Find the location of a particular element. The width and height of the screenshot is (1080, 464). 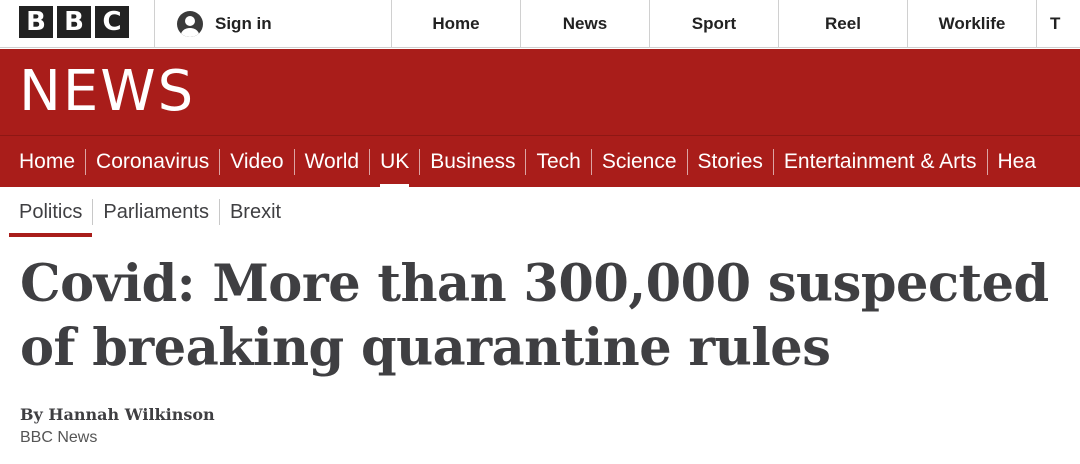

section-nav-stories: Stories is located at coordinates (730, 161).